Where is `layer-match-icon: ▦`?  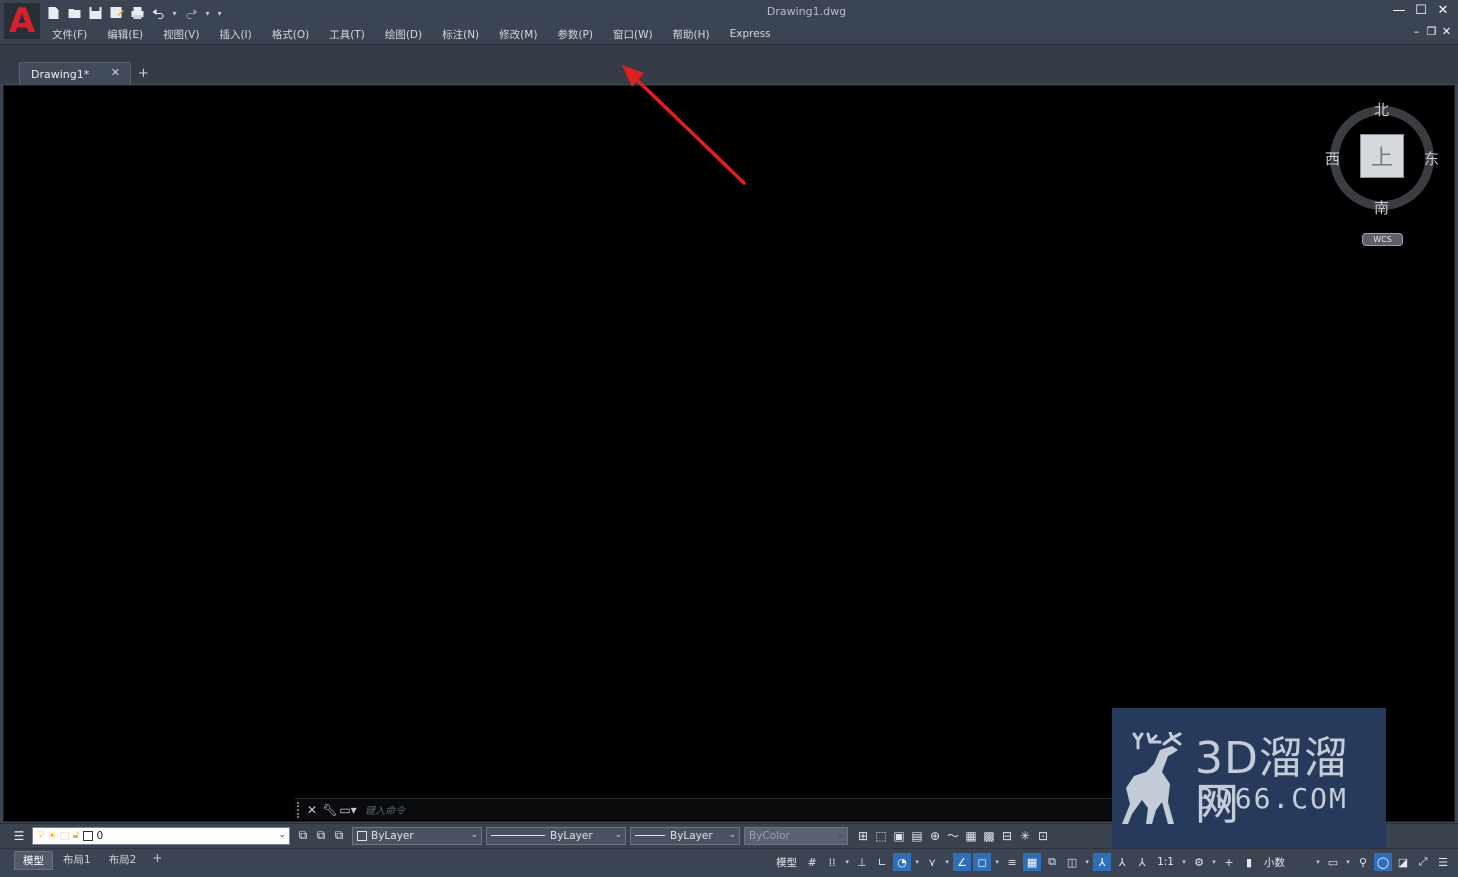
layer-match-icon: ▦ is located at coordinates (971, 836).